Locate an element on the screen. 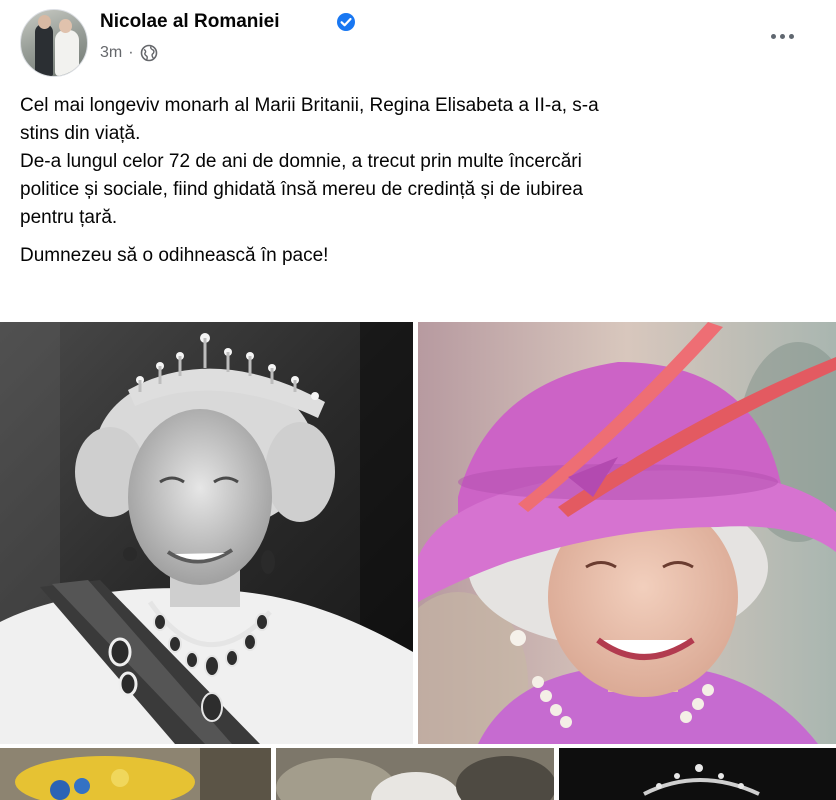  post-text-line: stins din viață. is located at coordinates (80, 133).